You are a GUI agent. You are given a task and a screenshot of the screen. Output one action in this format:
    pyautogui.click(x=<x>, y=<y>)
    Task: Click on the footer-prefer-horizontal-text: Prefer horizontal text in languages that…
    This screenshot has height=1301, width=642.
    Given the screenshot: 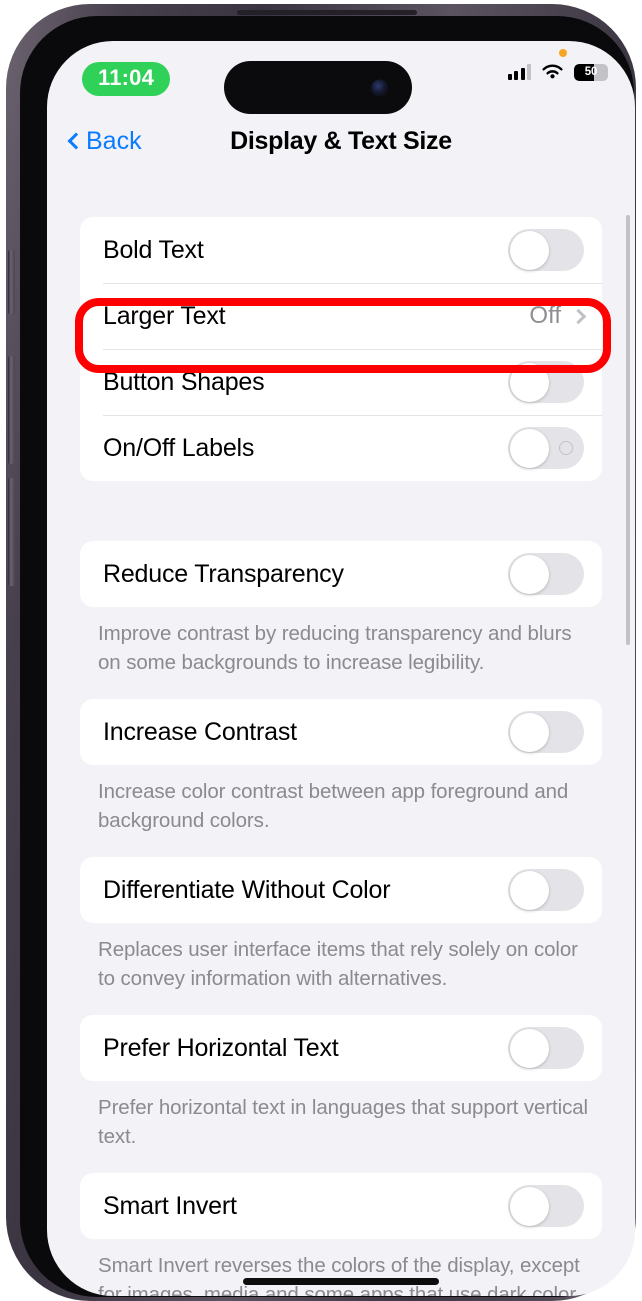 What is the action you would take?
    pyautogui.click(x=343, y=1122)
    